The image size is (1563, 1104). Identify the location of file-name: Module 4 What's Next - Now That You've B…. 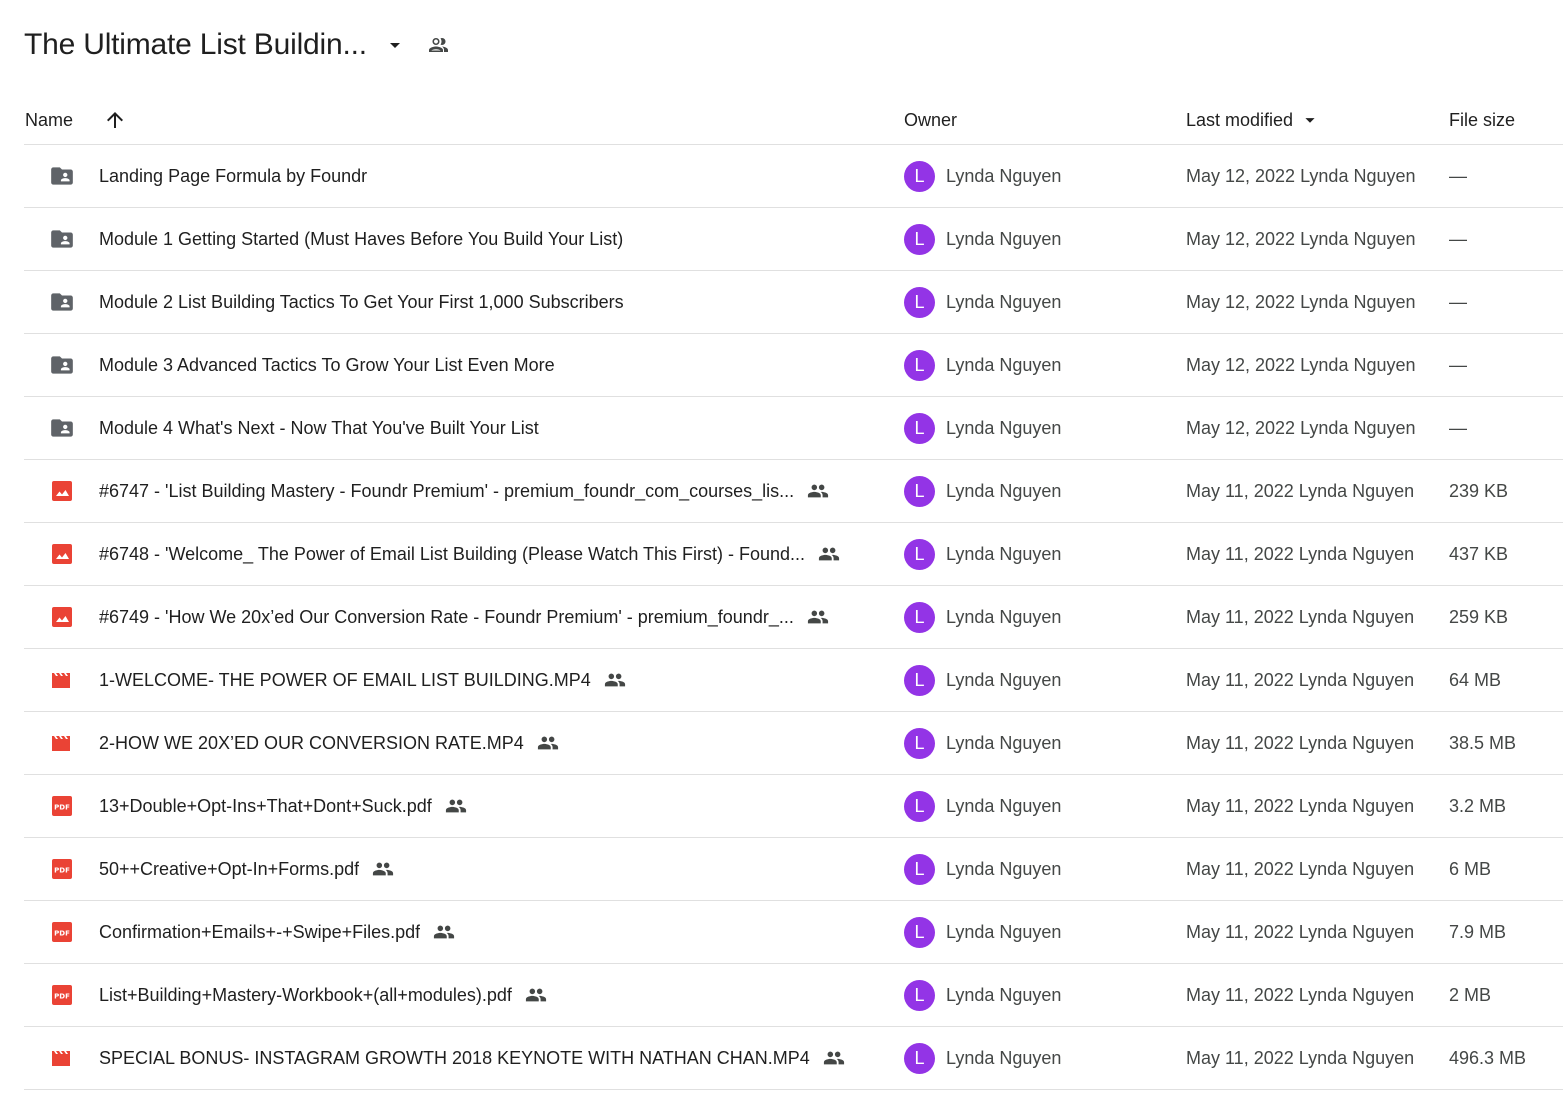
(319, 428).